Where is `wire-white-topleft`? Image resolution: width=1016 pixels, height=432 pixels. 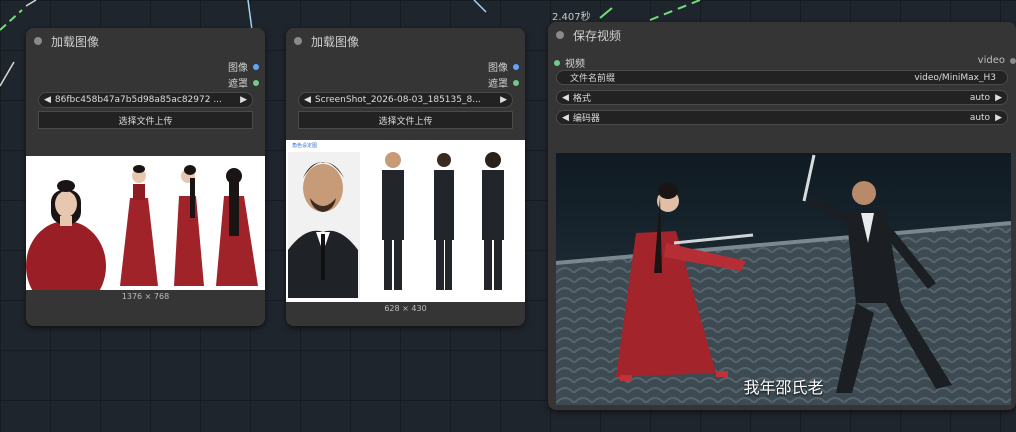
wire-white-topleft is located at coordinates (31, 3).